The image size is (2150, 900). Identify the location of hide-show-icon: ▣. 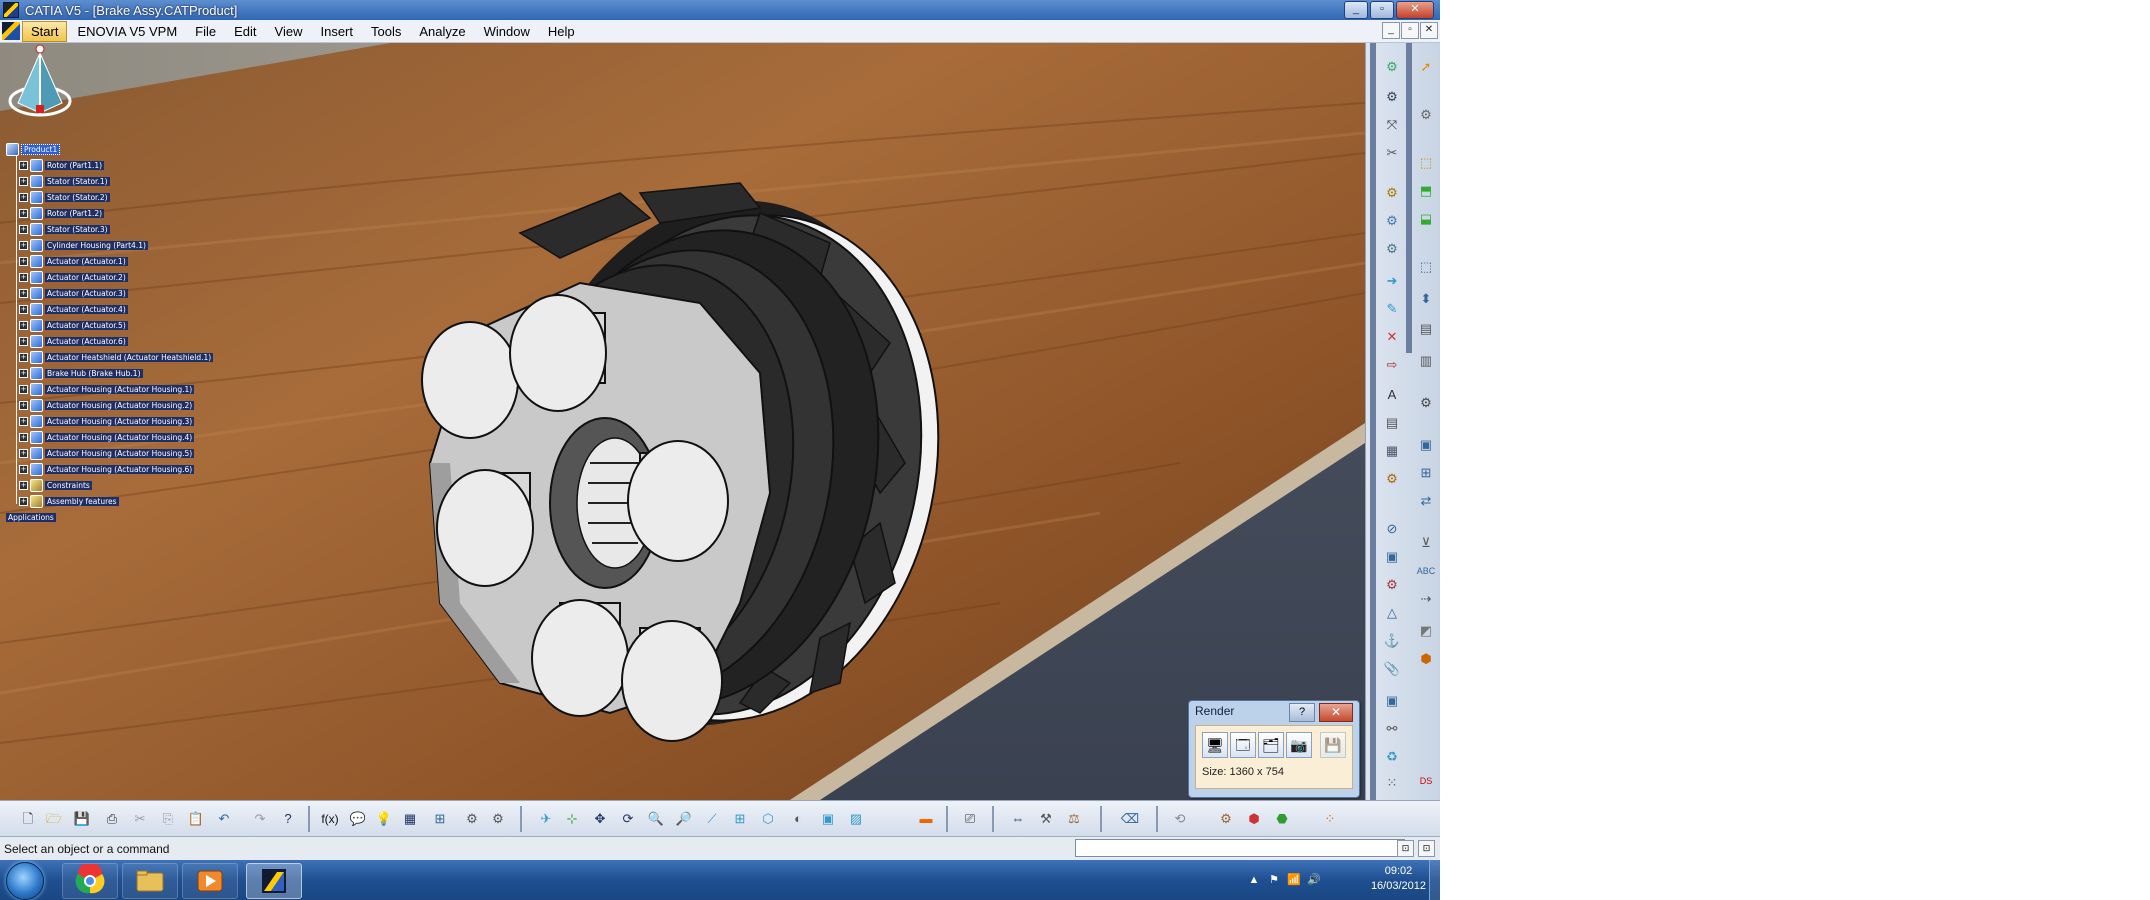
(828, 819).